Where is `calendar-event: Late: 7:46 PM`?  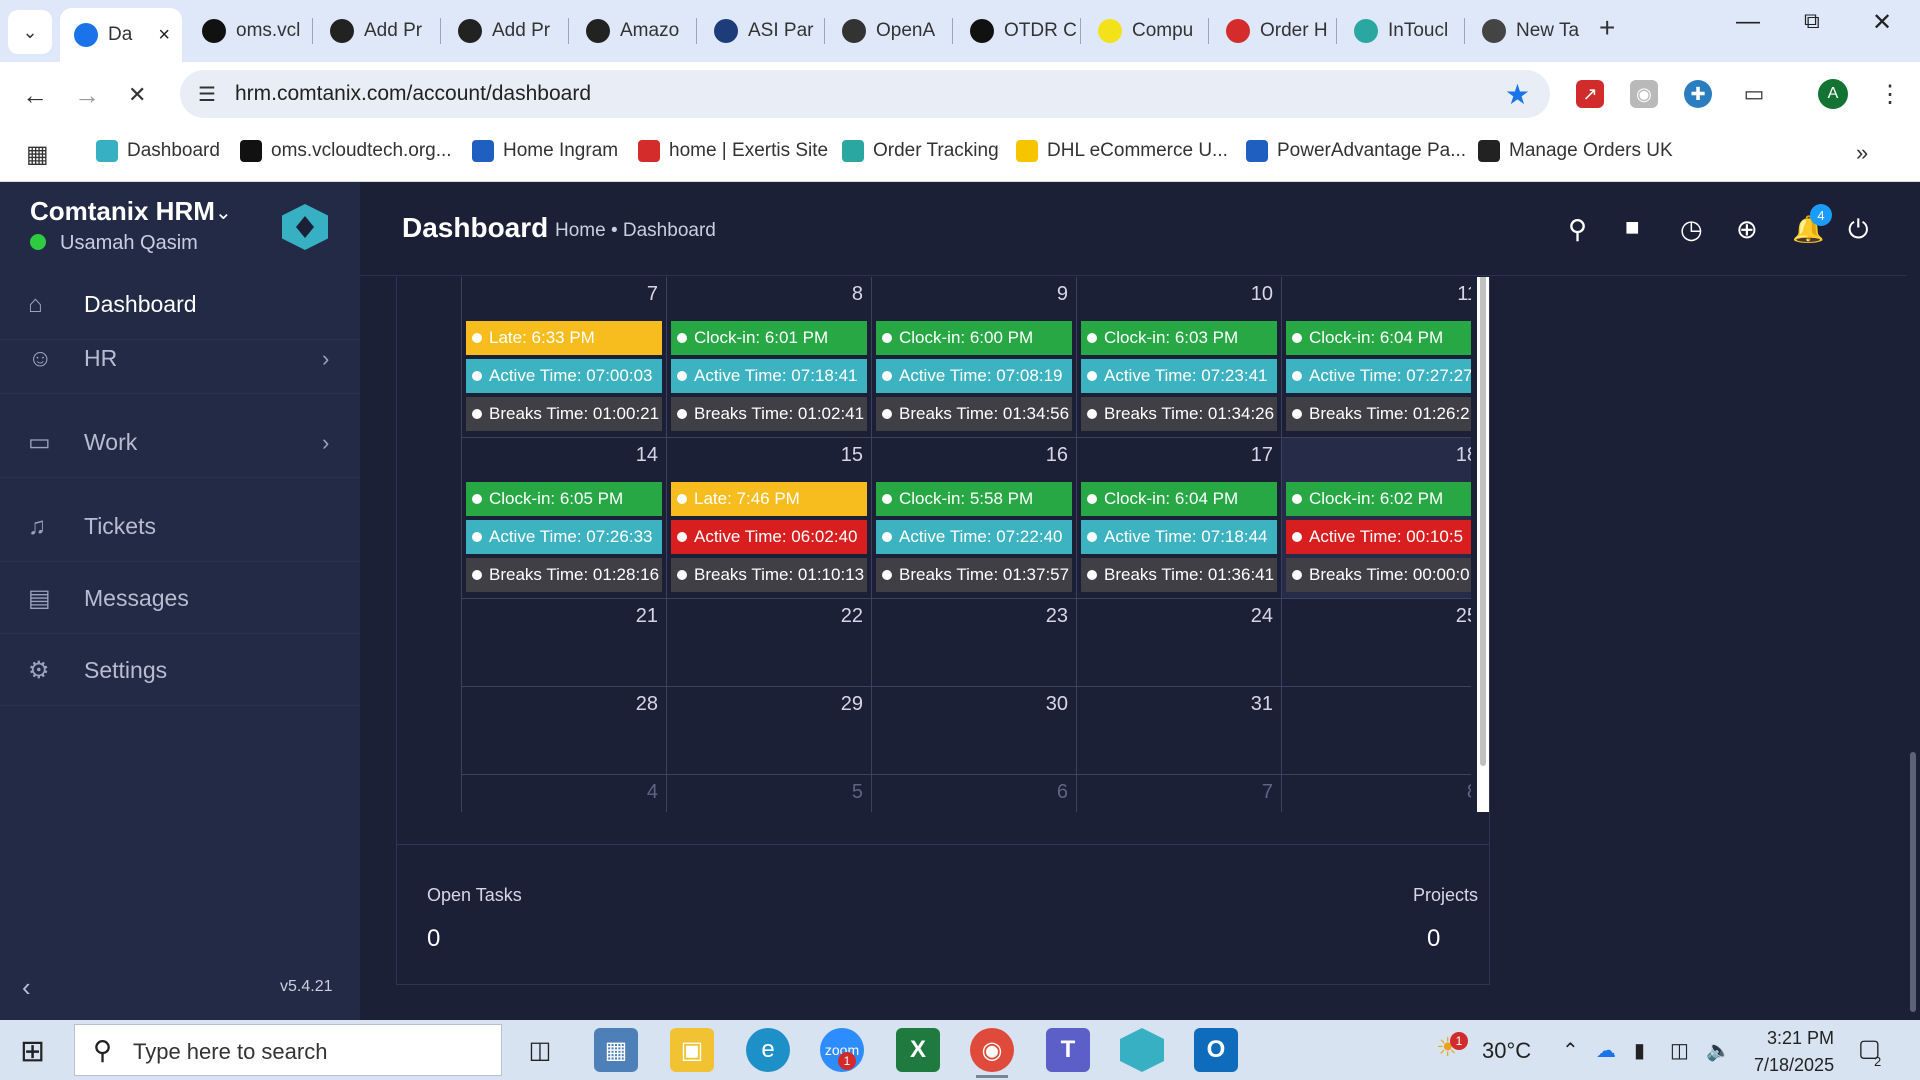 calendar-event: Late: 7:46 PM is located at coordinates (769, 499).